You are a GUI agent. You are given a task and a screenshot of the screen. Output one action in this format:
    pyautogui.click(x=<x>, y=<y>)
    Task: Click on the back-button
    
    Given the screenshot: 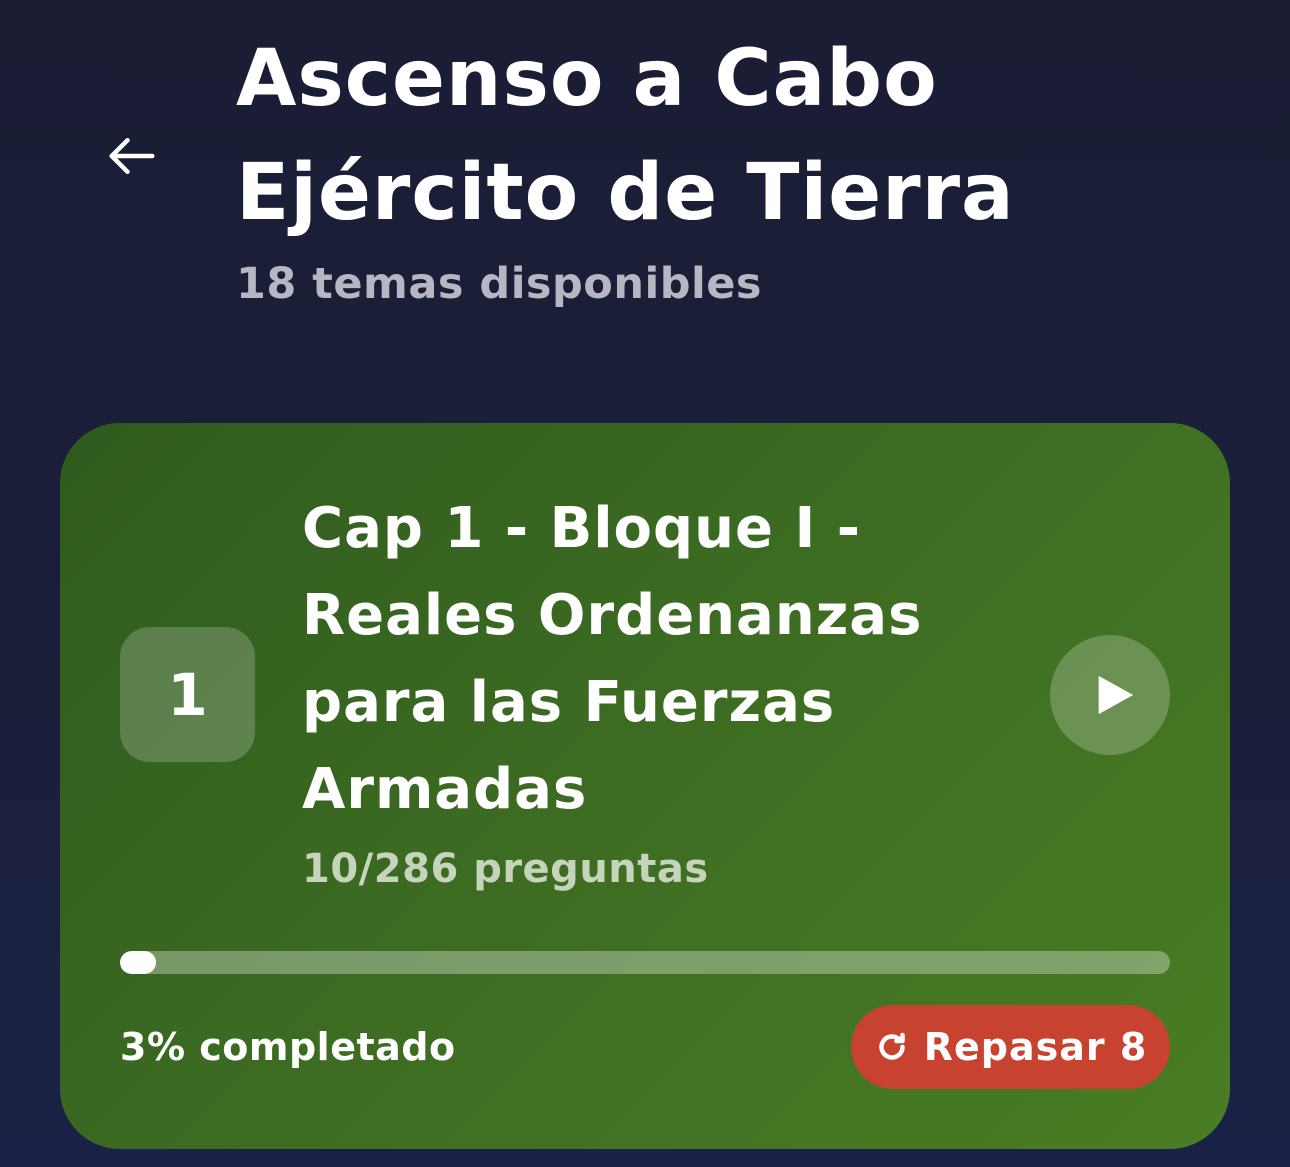 What is the action you would take?
    pyautogui.click(x=132, y=156)
    